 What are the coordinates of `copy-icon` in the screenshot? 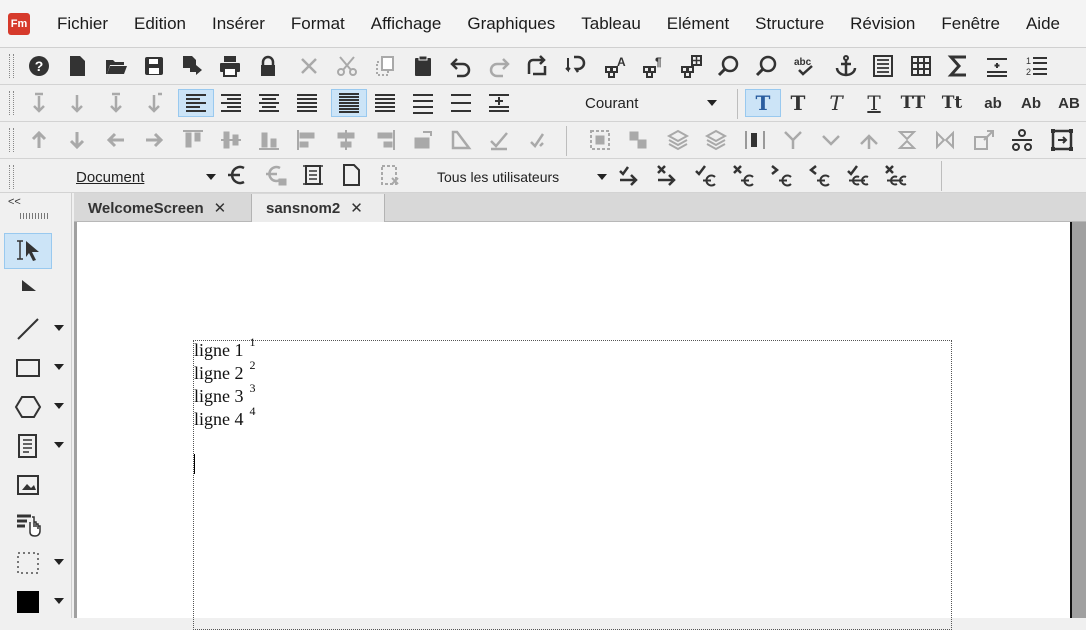 It's located at (385, 66).